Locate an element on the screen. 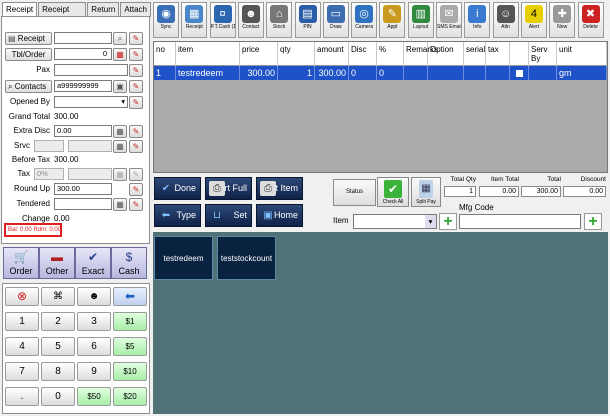 The width and height of the screenshot is (610, 416). search-icon: ⌕ is located at coordinates (120, 38).